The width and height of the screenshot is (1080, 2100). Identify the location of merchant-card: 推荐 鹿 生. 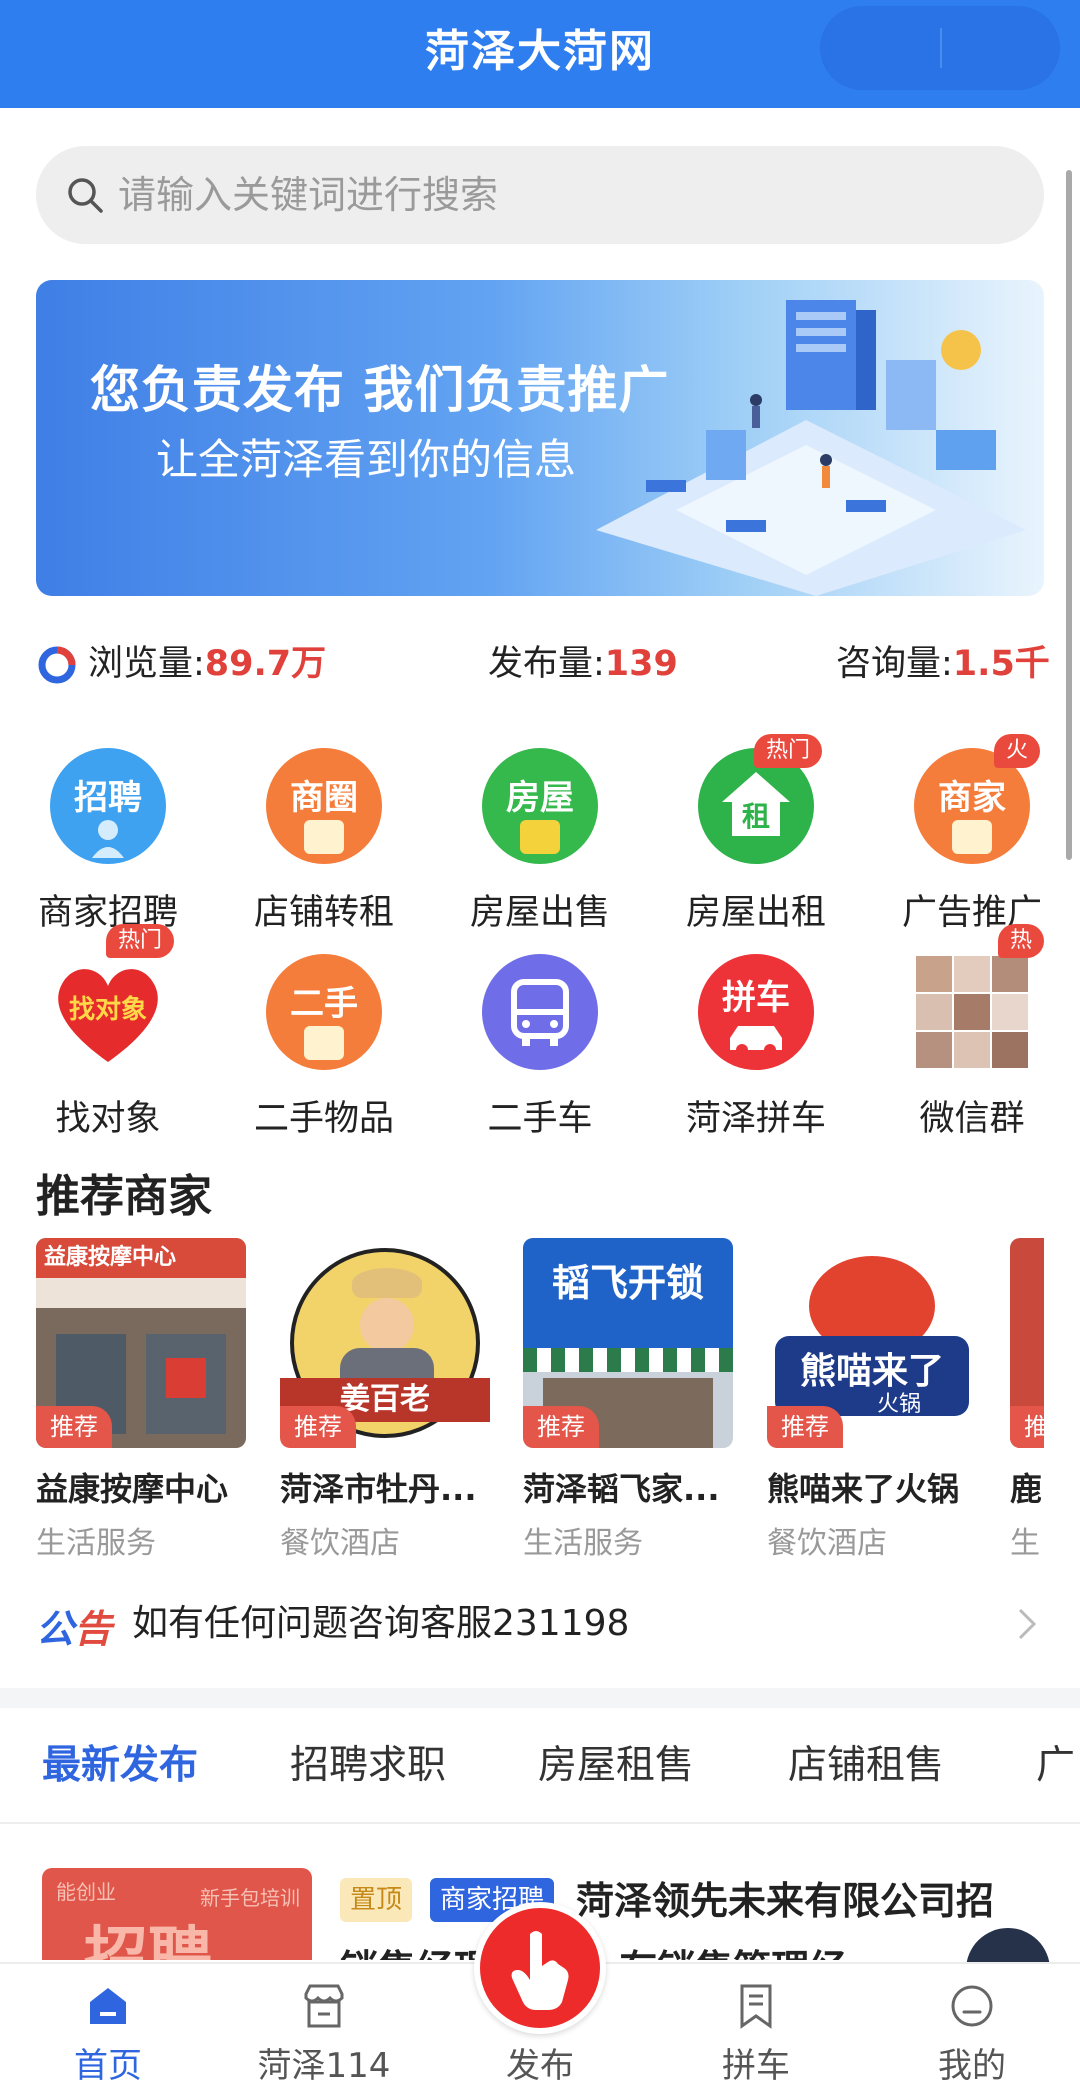
(1027, 1398).